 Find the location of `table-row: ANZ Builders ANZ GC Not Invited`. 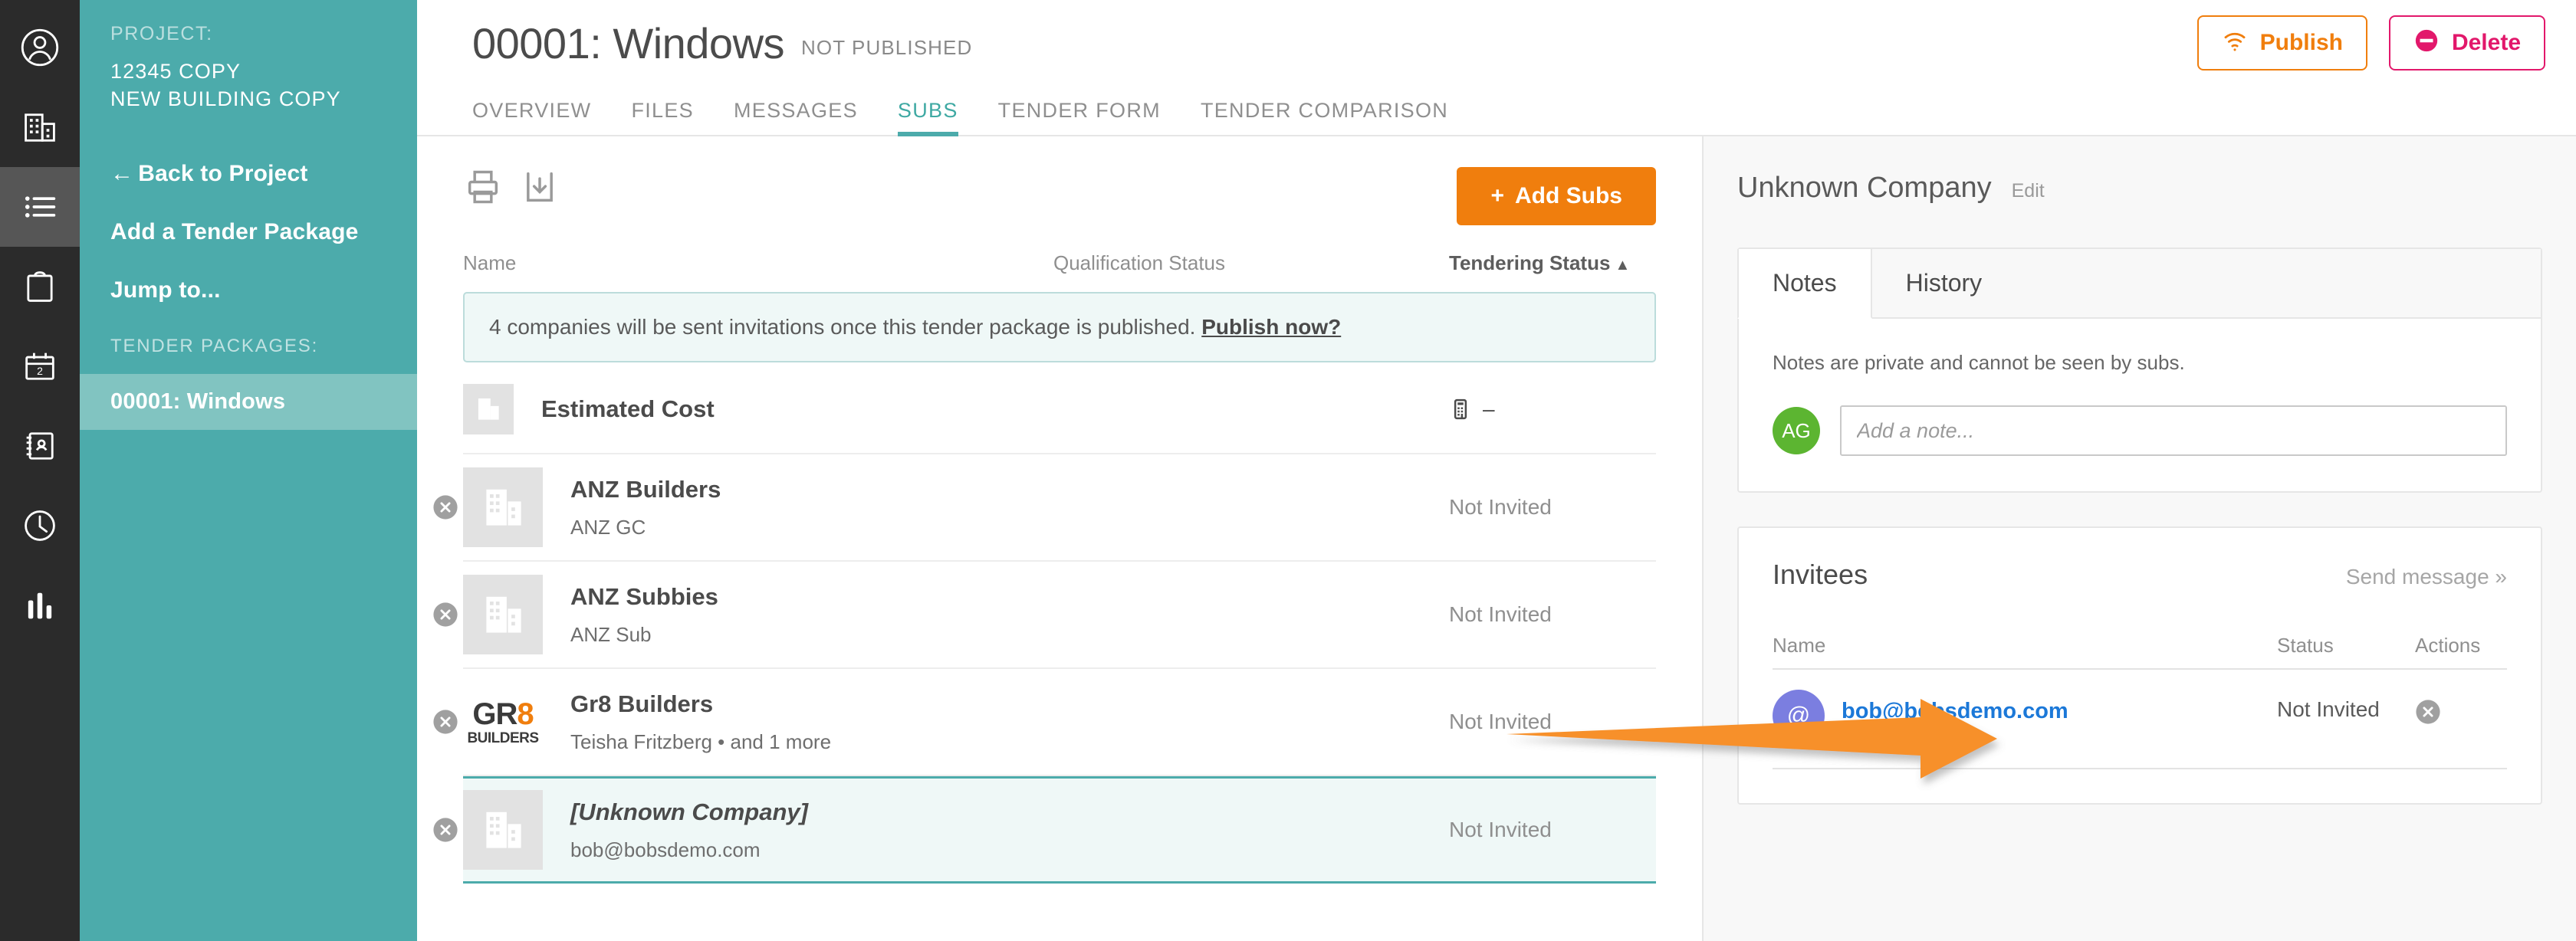

table-row: ANZ Builders ANZ GC Not Invited is located at coordinates (1044, 508).